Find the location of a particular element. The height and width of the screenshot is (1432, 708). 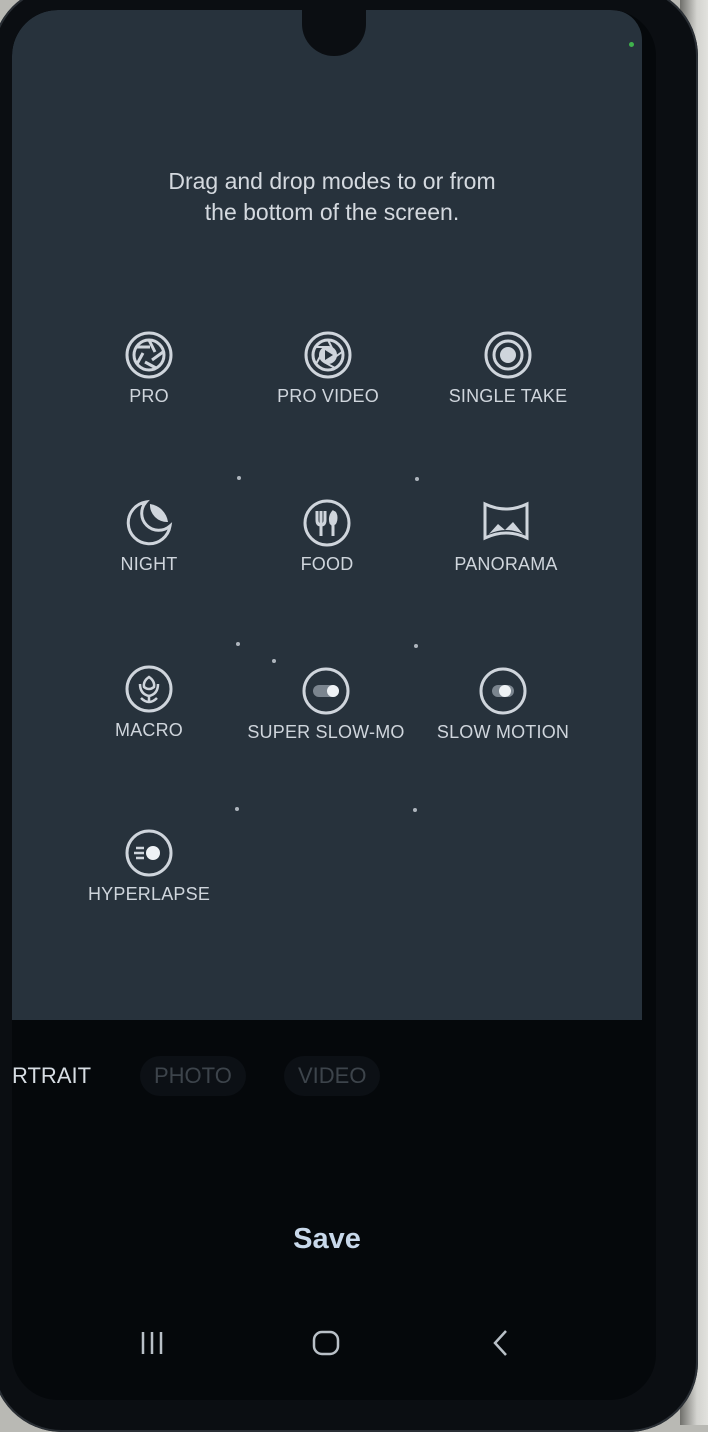

mode-label: PANORAMA is located at coordinates (506, 564).